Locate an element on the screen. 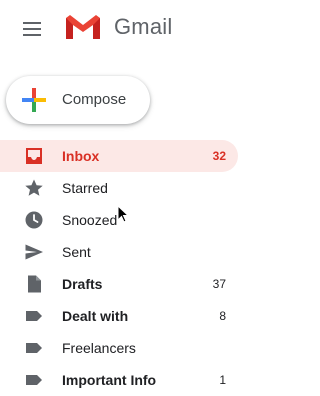 This screenshot has width=320, height=396. nav-item-starred: Starred is located at coordinates (119, 188).